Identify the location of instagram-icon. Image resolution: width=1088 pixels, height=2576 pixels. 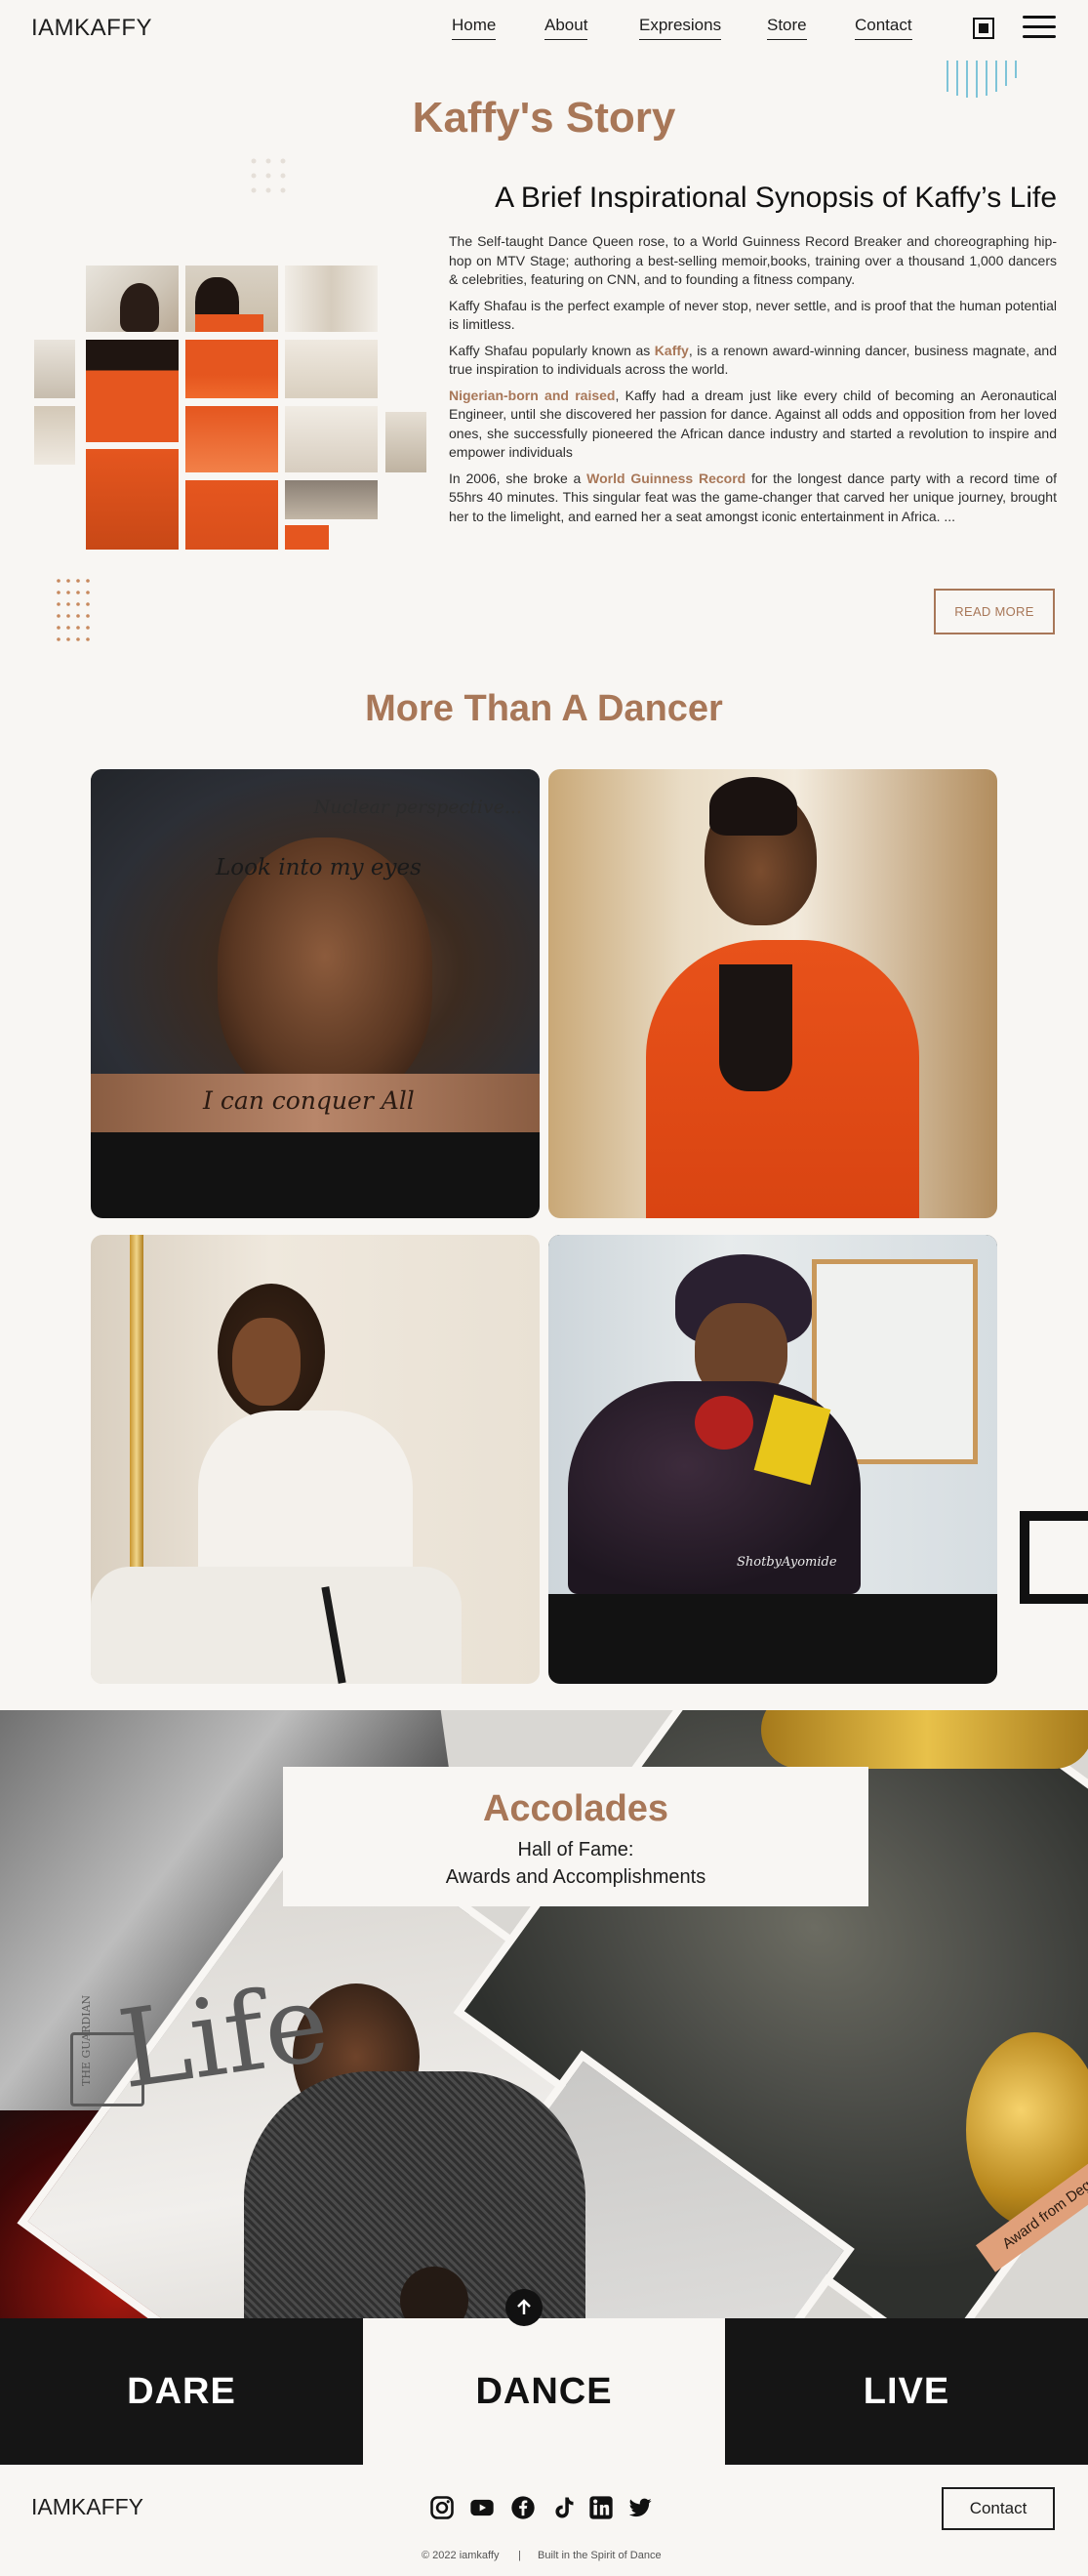
(442, 2507).